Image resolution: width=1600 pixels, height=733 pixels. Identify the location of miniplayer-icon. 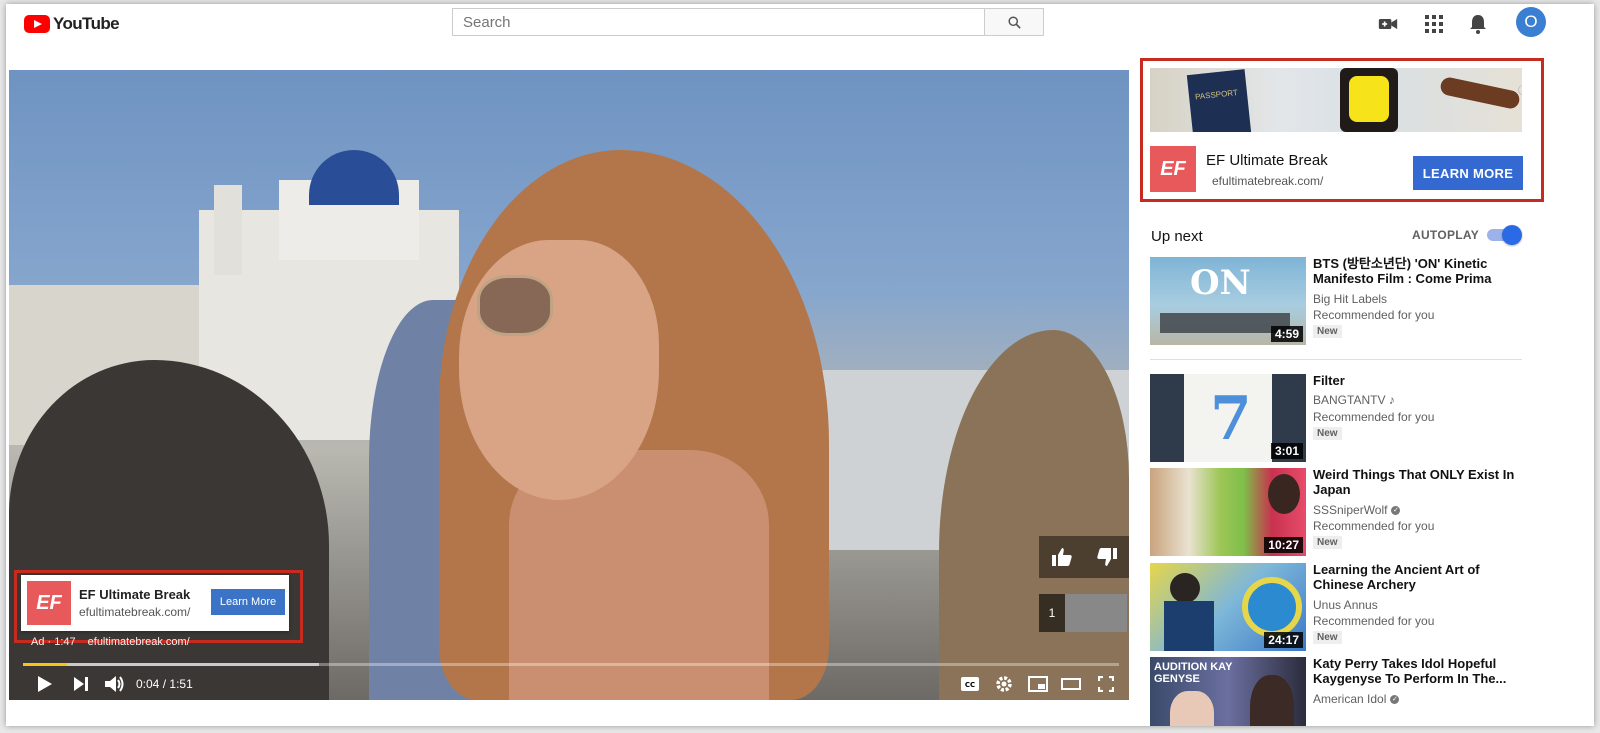
(1038, 684).